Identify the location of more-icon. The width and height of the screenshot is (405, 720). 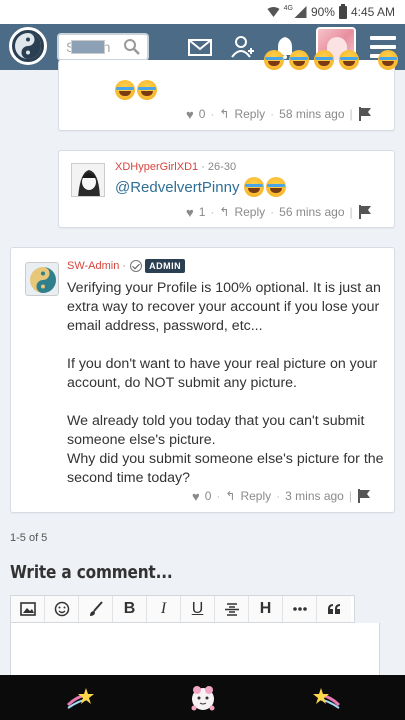
(300, 609).